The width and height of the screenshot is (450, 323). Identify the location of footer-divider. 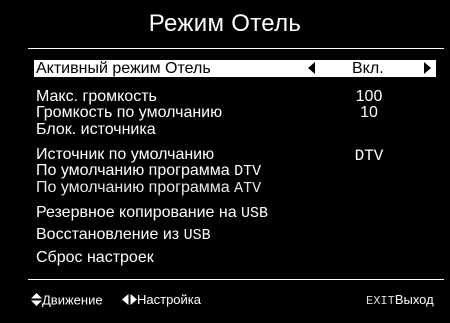
(236, 279).